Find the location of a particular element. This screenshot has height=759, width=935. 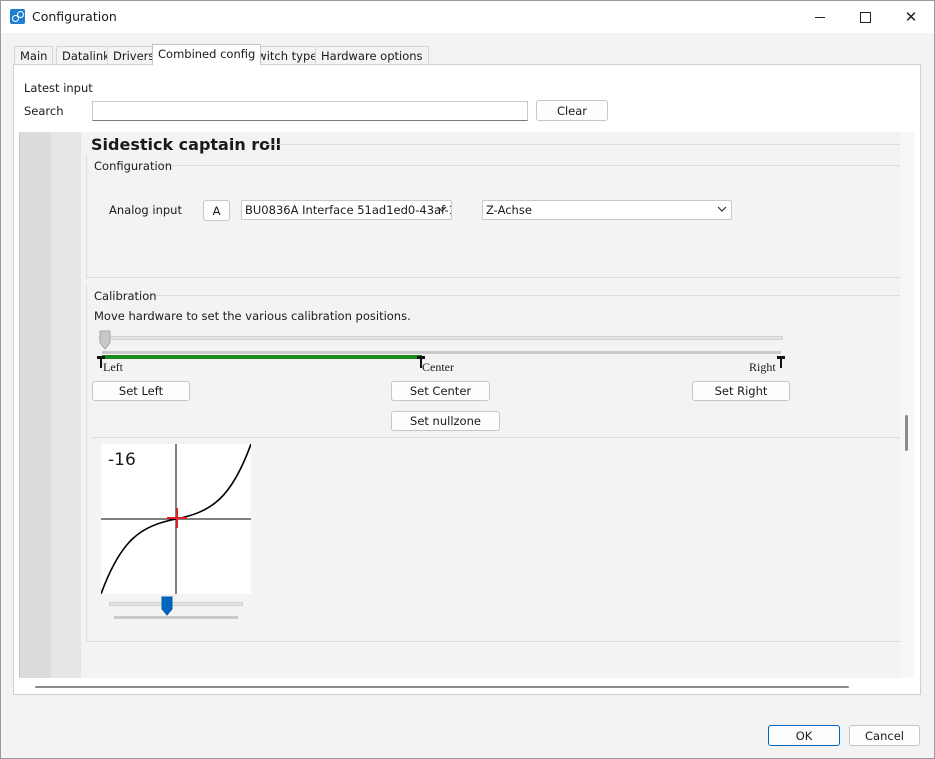

maximize-button is located at coordinates (865, 17).